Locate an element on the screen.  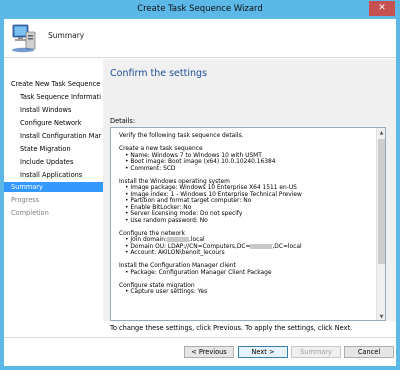
nav-item-task-sequence-information: Task Sequence Informati is located at coordinates (53, 97).